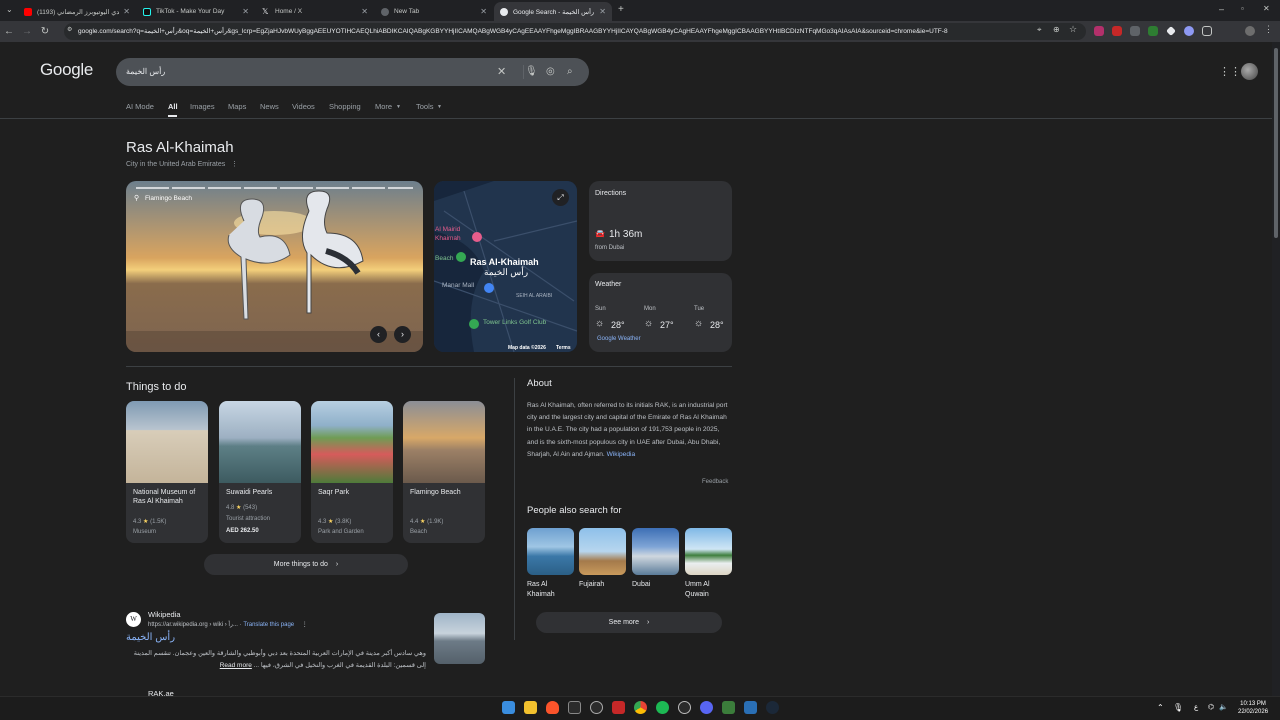 Image resolution: width=1280 pixels, height=720 pixels. What do you see at coordinates (459, 638) in the screenshot?
I see `result-thumbnail` at bounding box center [459, 638].